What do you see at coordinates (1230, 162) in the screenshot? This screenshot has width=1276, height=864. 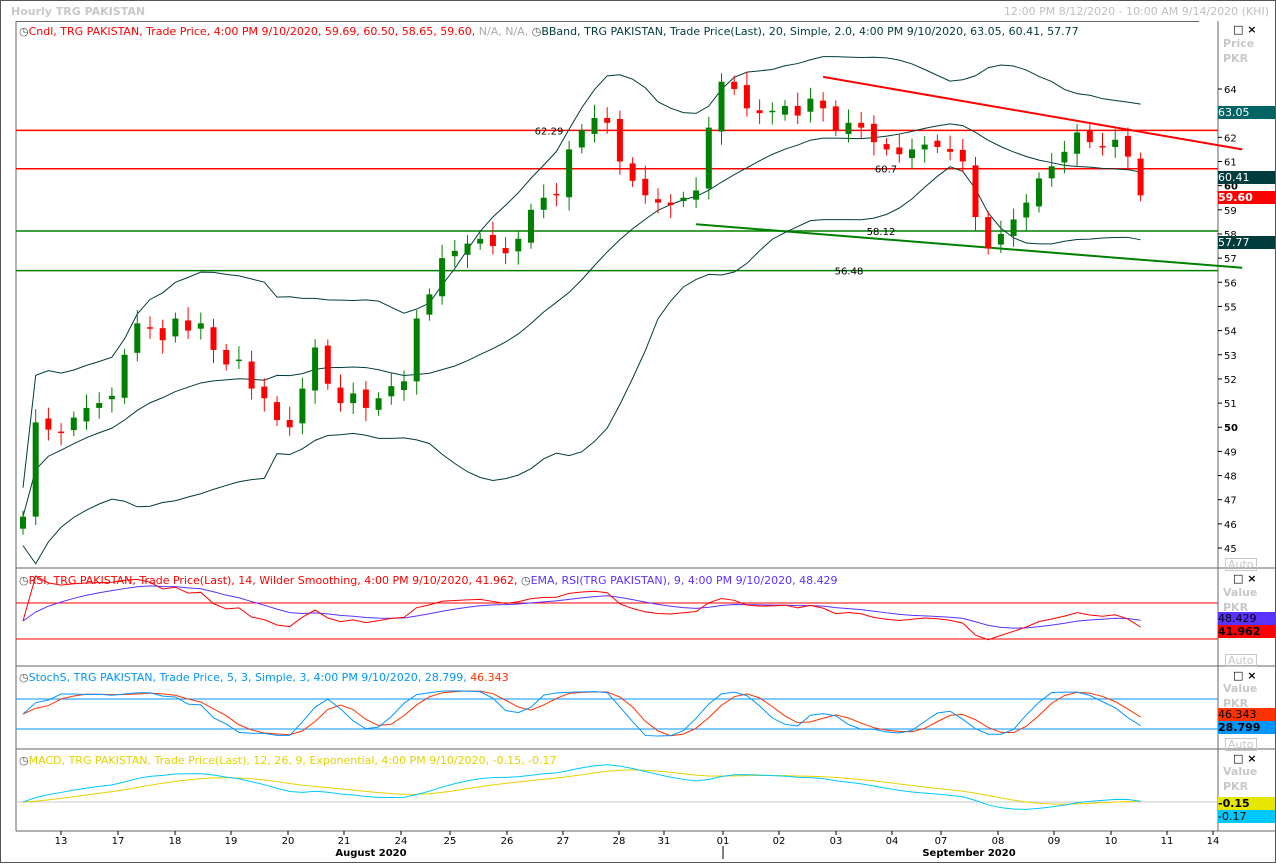 I see `price-tick-label: 61` at bounding box center [1230, 162].